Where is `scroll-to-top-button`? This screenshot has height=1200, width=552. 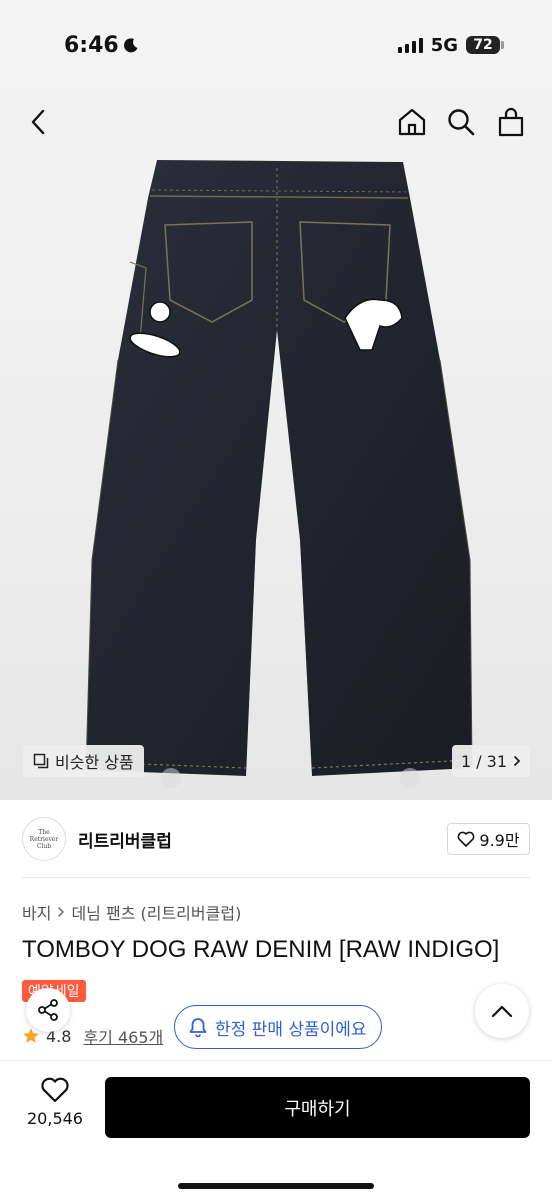 scroll-to-top-button is located at coordinates (502, 1011).